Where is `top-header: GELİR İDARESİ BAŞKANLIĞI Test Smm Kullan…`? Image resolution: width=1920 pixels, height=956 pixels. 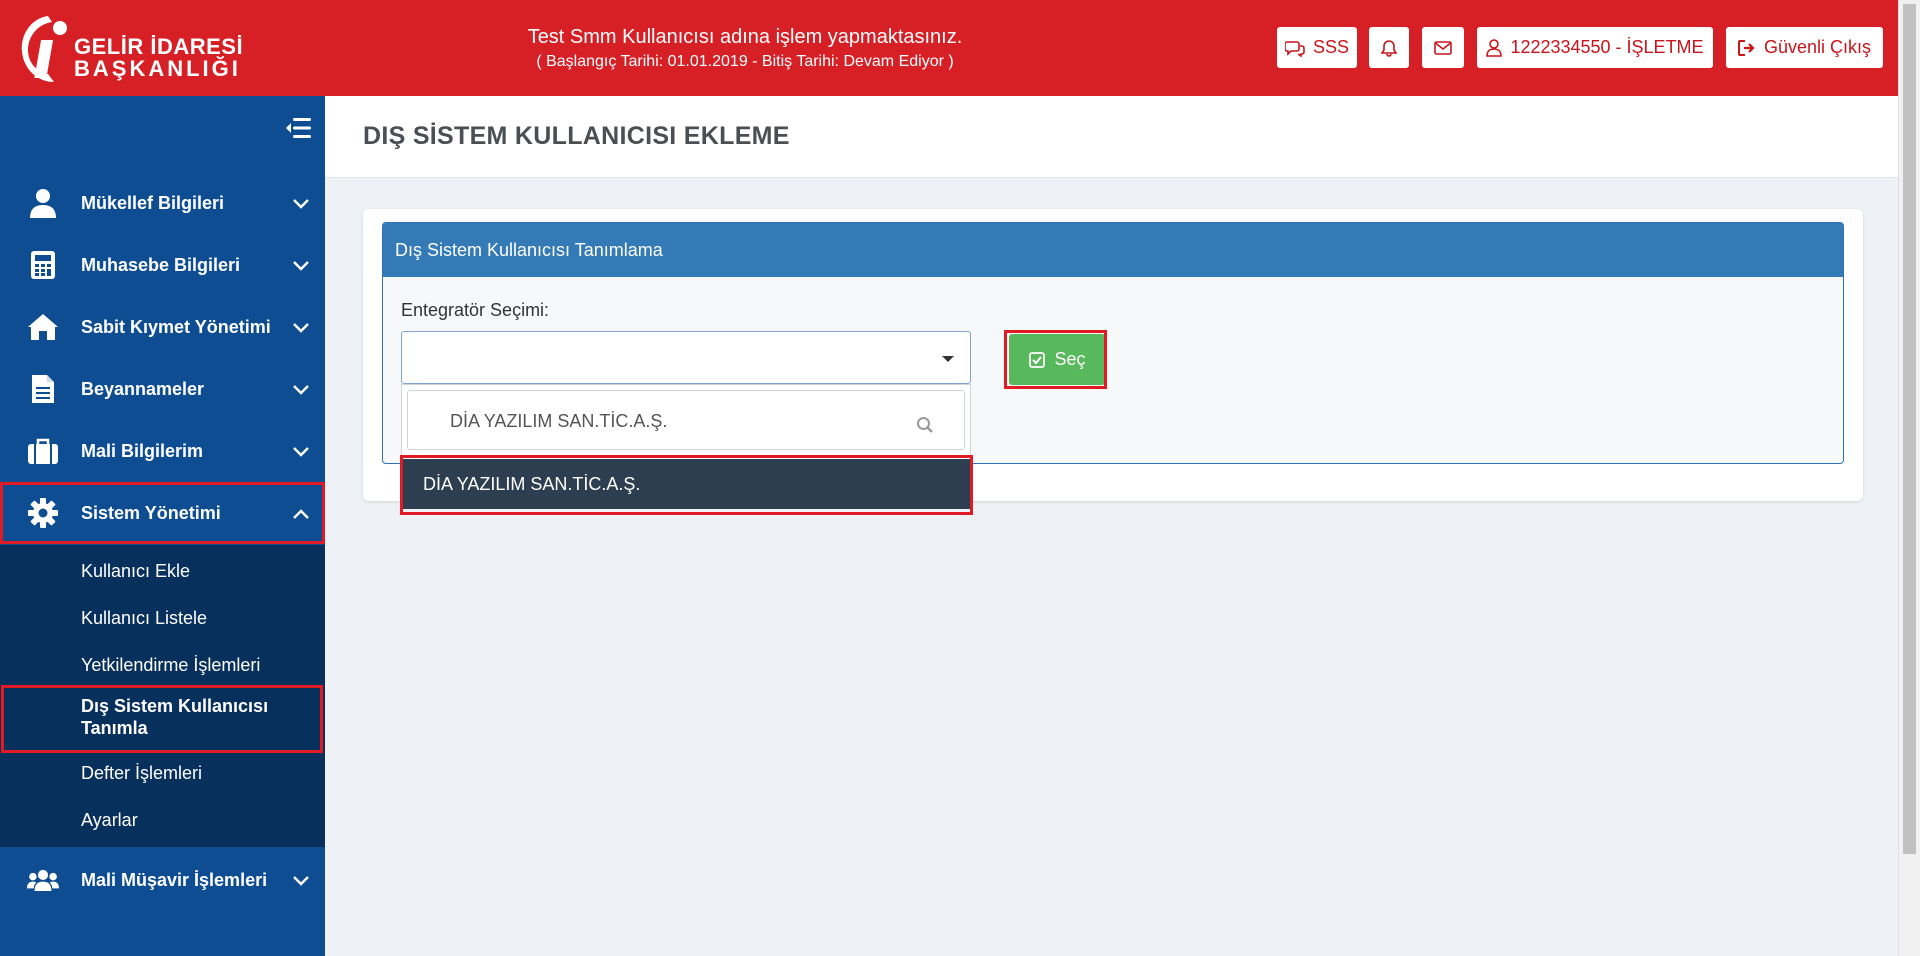 top-header: GELİR İDARESİ BAŞKANLIĞI Test Smm Kullan… is located at coordinates (949, 48).